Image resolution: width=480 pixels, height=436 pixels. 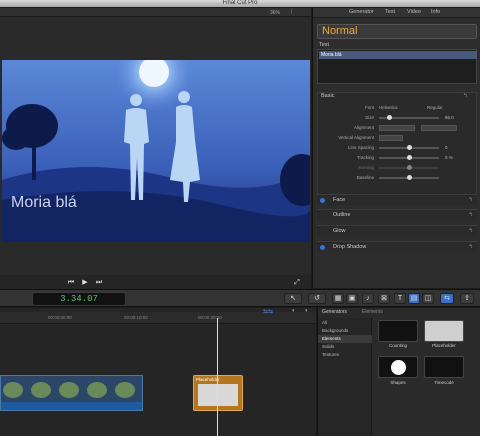 What do you see at coordinates (275, 13) in the screenshot?
I see `zoom-level: 36%` at bounding box center [275, 13].